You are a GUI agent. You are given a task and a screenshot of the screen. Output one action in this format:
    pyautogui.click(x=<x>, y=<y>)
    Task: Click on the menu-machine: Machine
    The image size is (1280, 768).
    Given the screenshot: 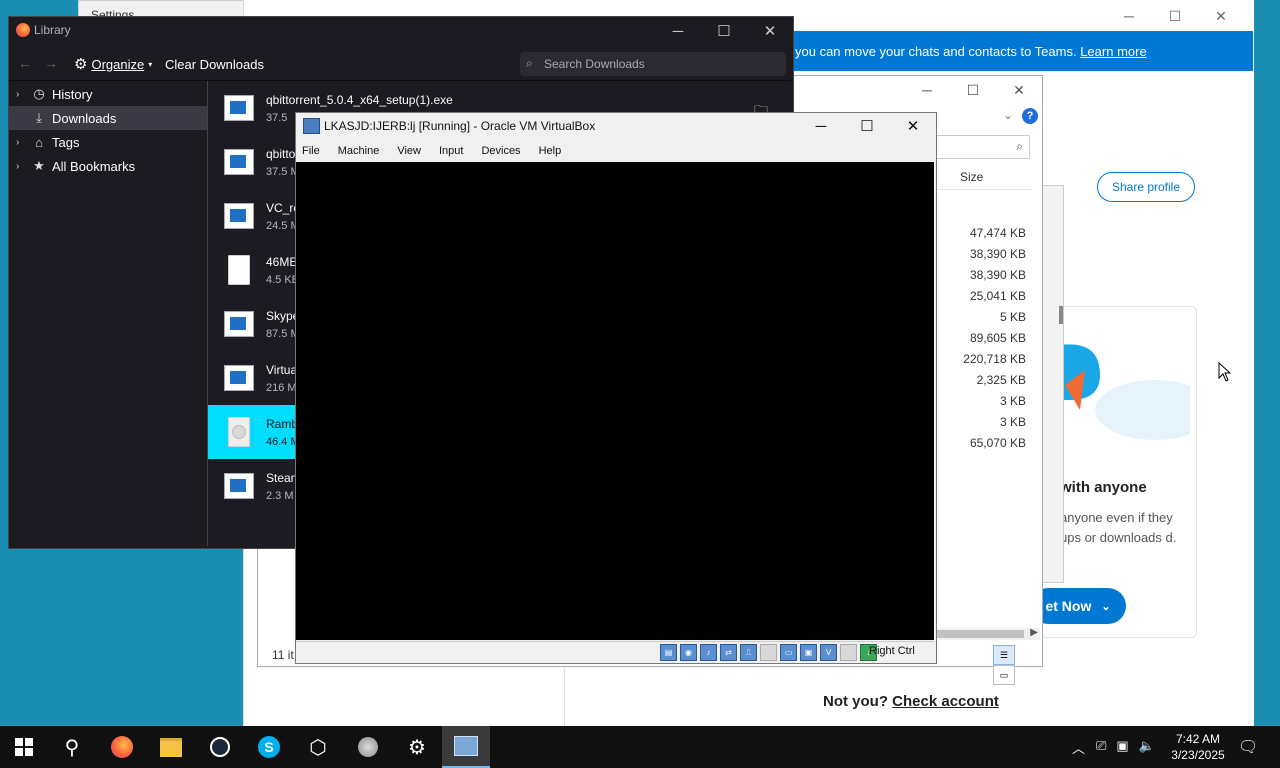 What is the action you would take?
    pyautogui.click(x=359, y=151)
    